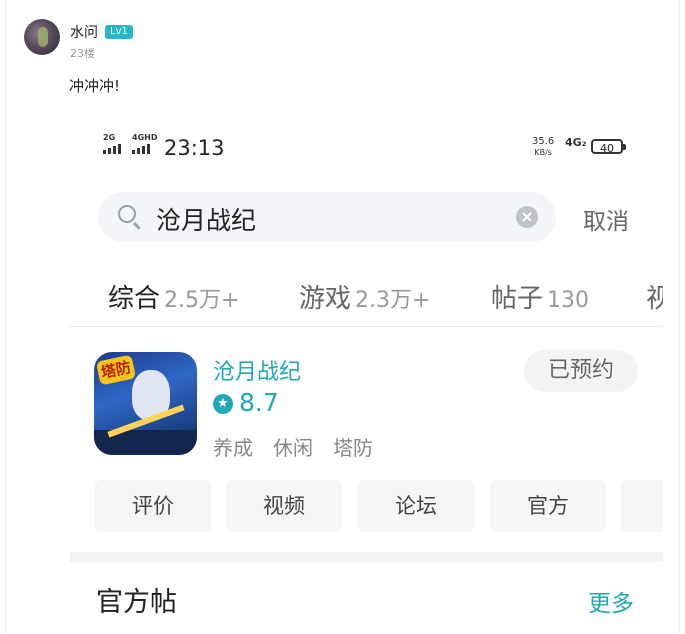 The height and width of the screenshot is (634, 685). What do you see at coordinates (543, 152) in the screenshot?
I see `network-speed-unit: KB/s` at bounding box center [543, 152].